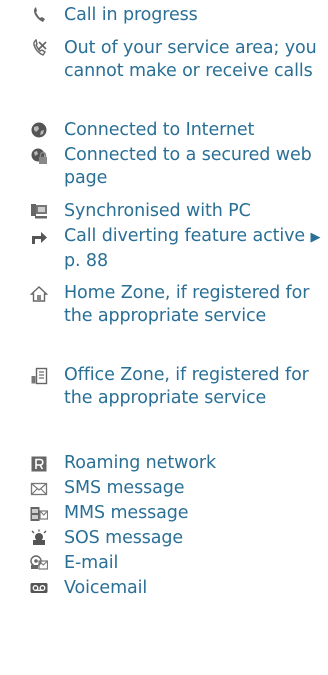 The image size is (328, 675). I want to click on globe-lock-icon, so click(39, 156).